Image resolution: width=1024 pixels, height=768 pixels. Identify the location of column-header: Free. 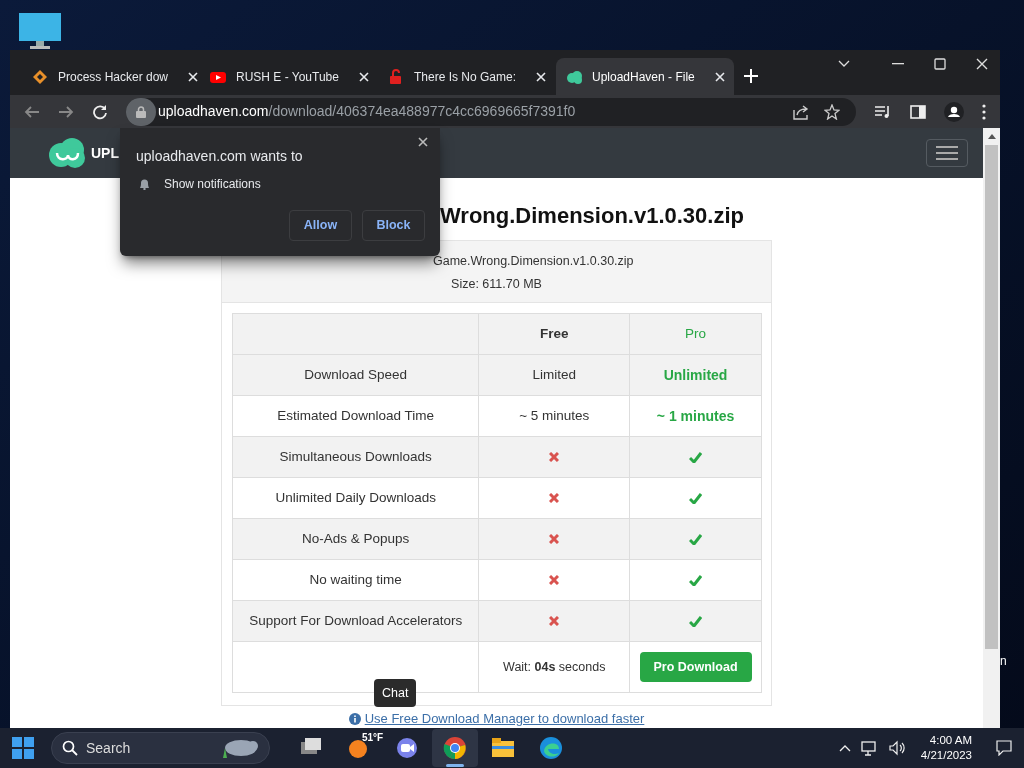
(554, 334).